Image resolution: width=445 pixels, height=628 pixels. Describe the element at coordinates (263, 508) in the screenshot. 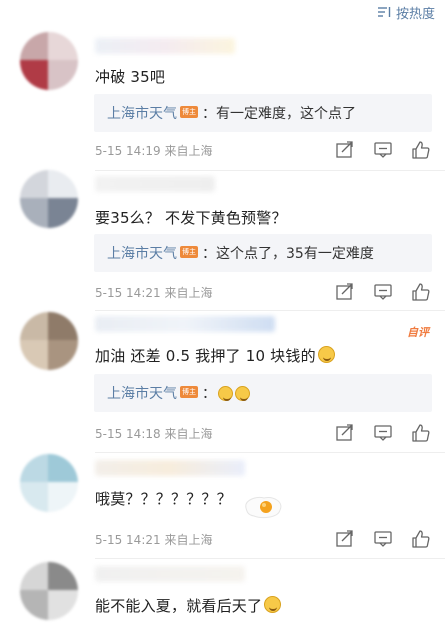

I see `fried-egg-emoji-icon` at that location.